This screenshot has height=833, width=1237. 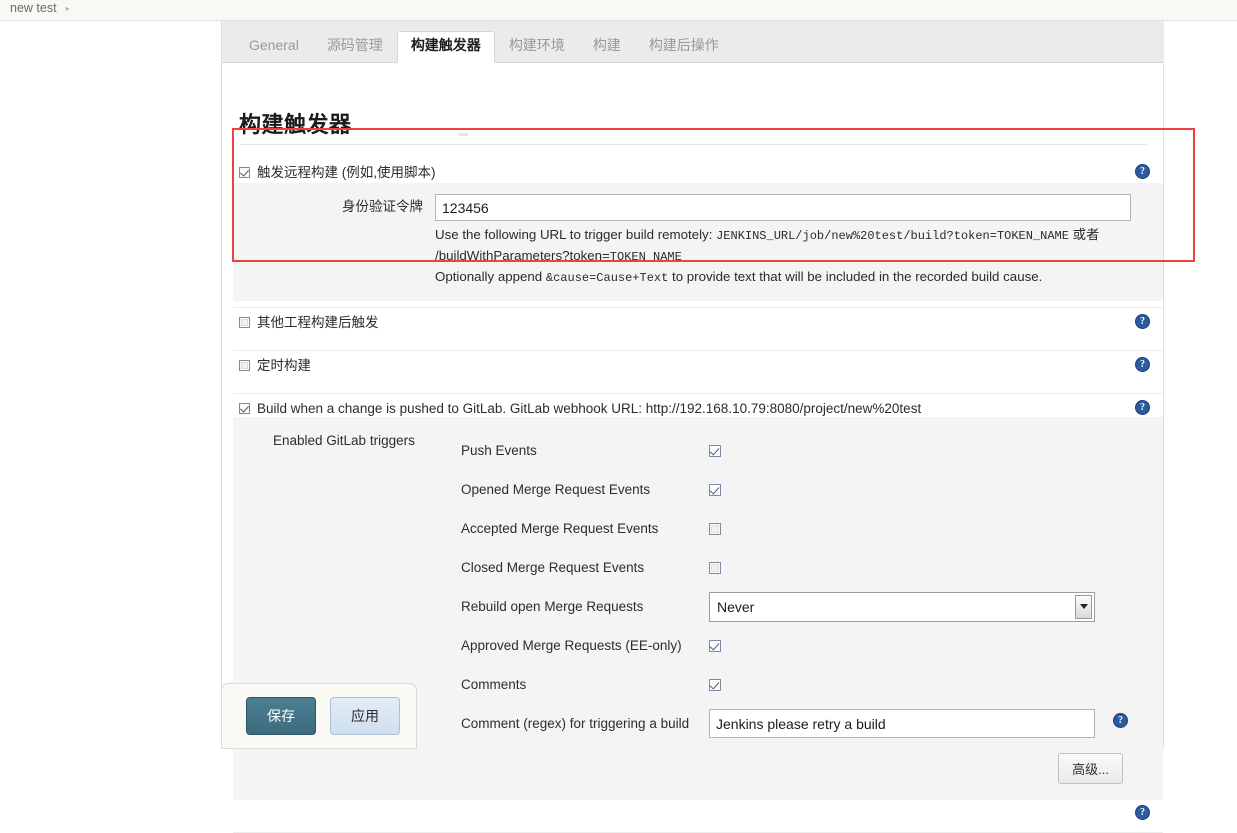 I want to click on comment-regex-input, so click(x=902, y=723).